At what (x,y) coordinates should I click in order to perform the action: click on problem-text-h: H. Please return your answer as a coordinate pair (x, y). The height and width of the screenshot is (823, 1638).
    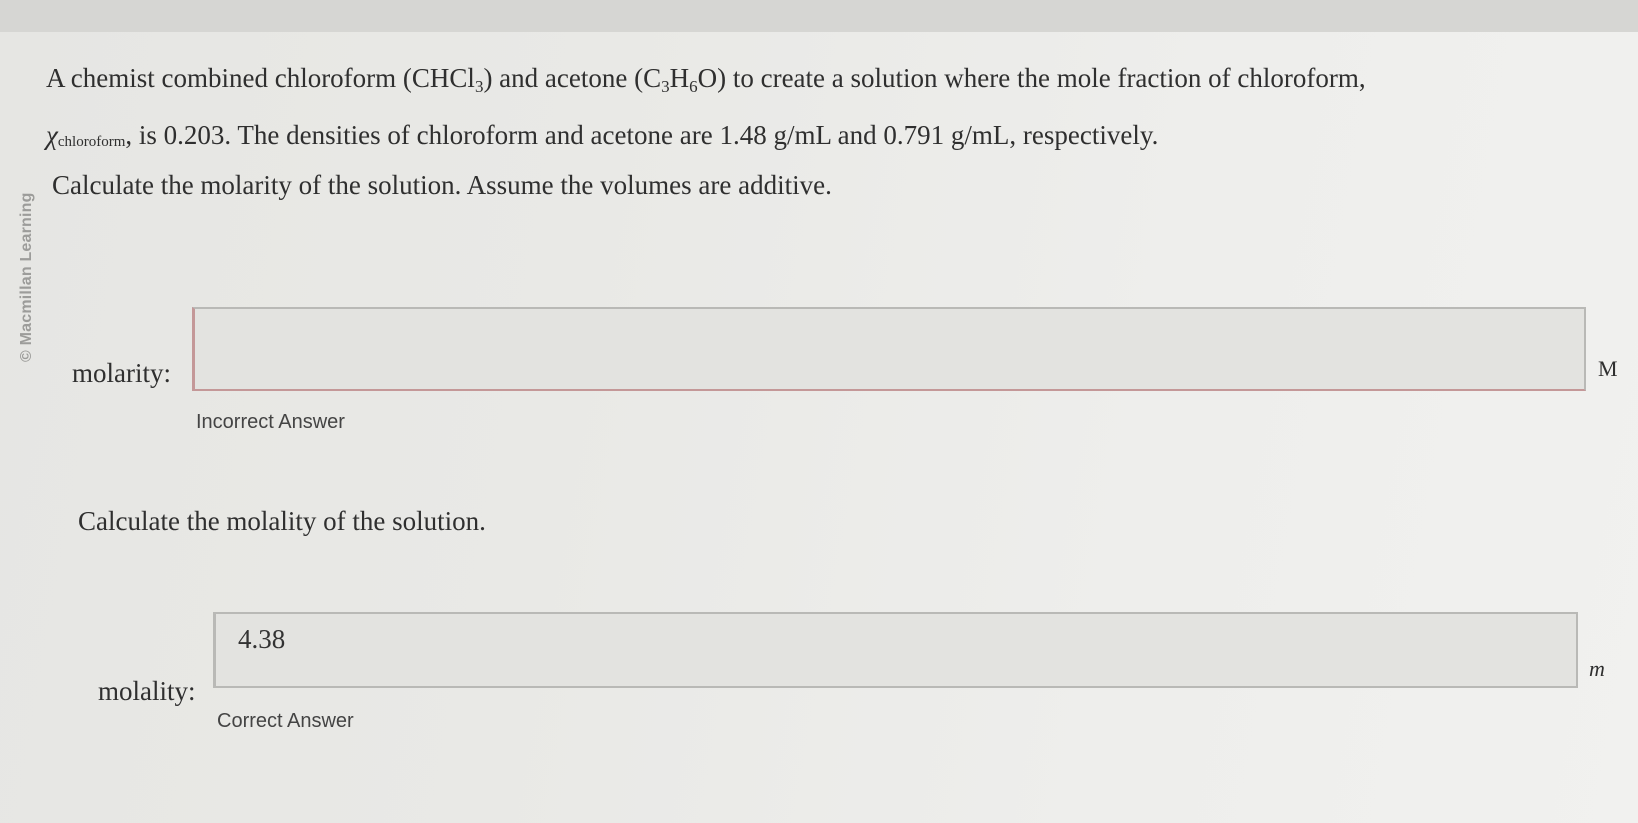
    Looking at the image, I should click on (679, 78).